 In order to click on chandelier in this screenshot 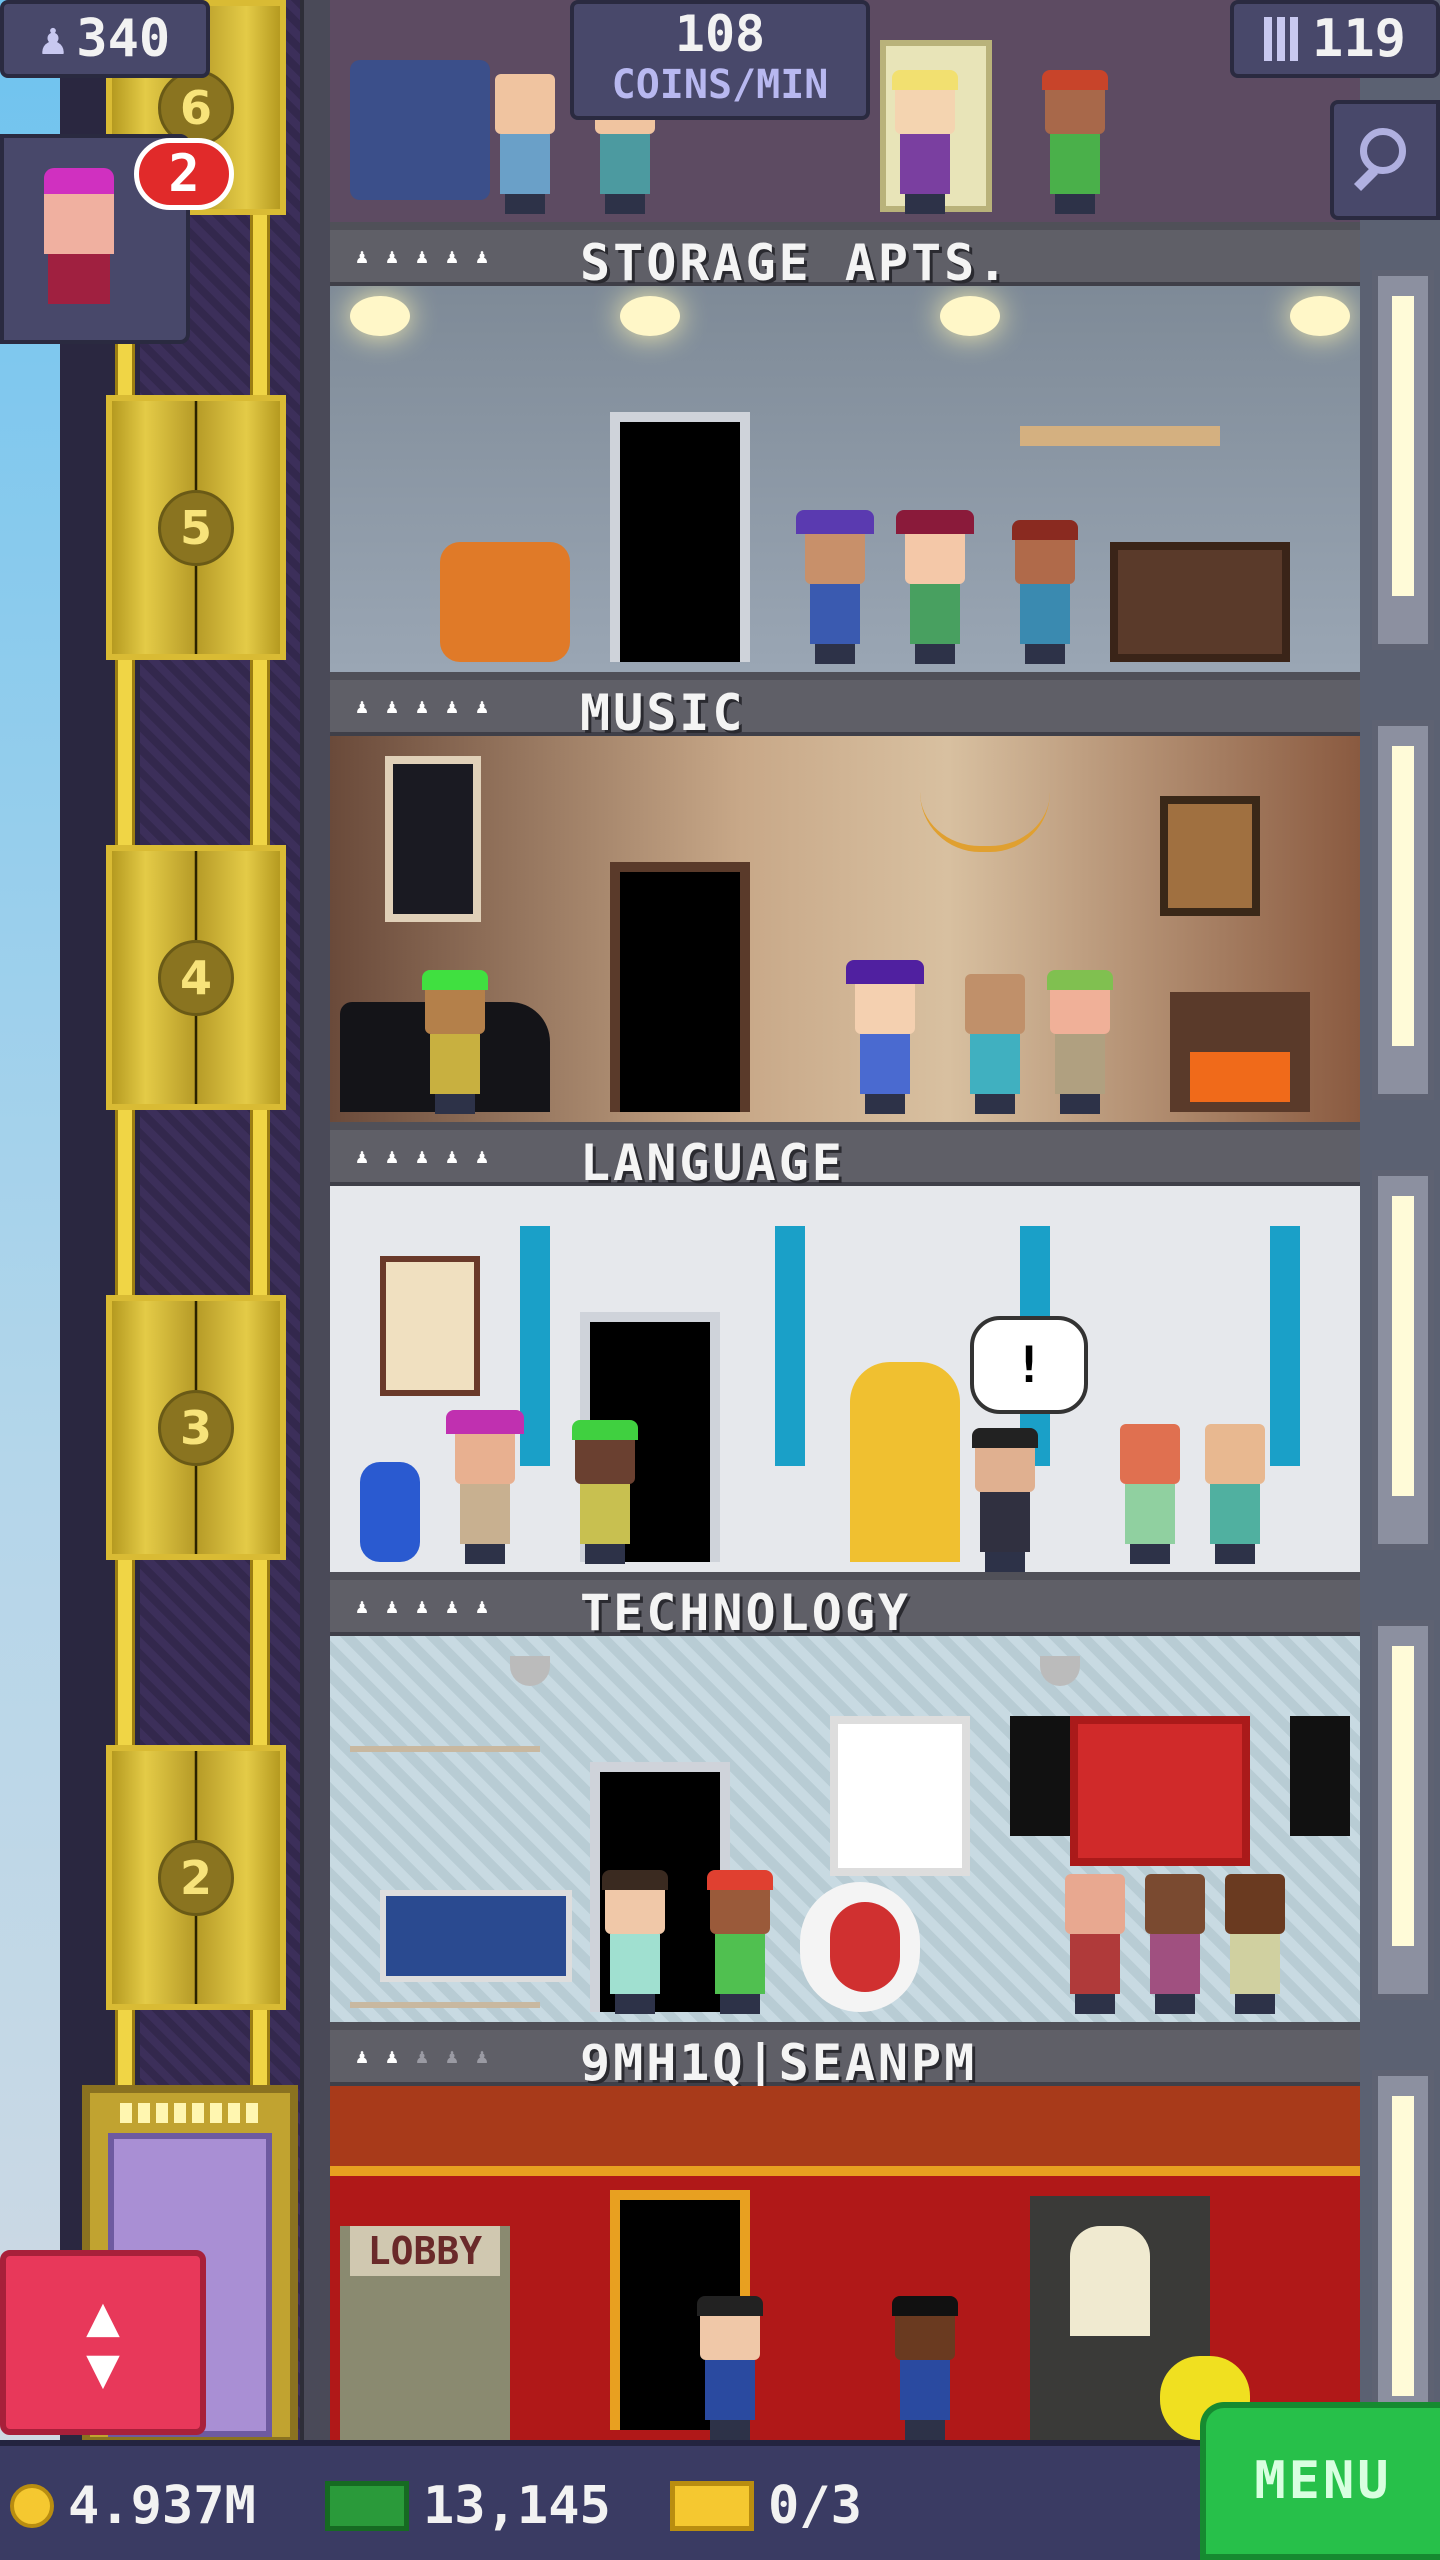, I will do `click(985, 814)`.